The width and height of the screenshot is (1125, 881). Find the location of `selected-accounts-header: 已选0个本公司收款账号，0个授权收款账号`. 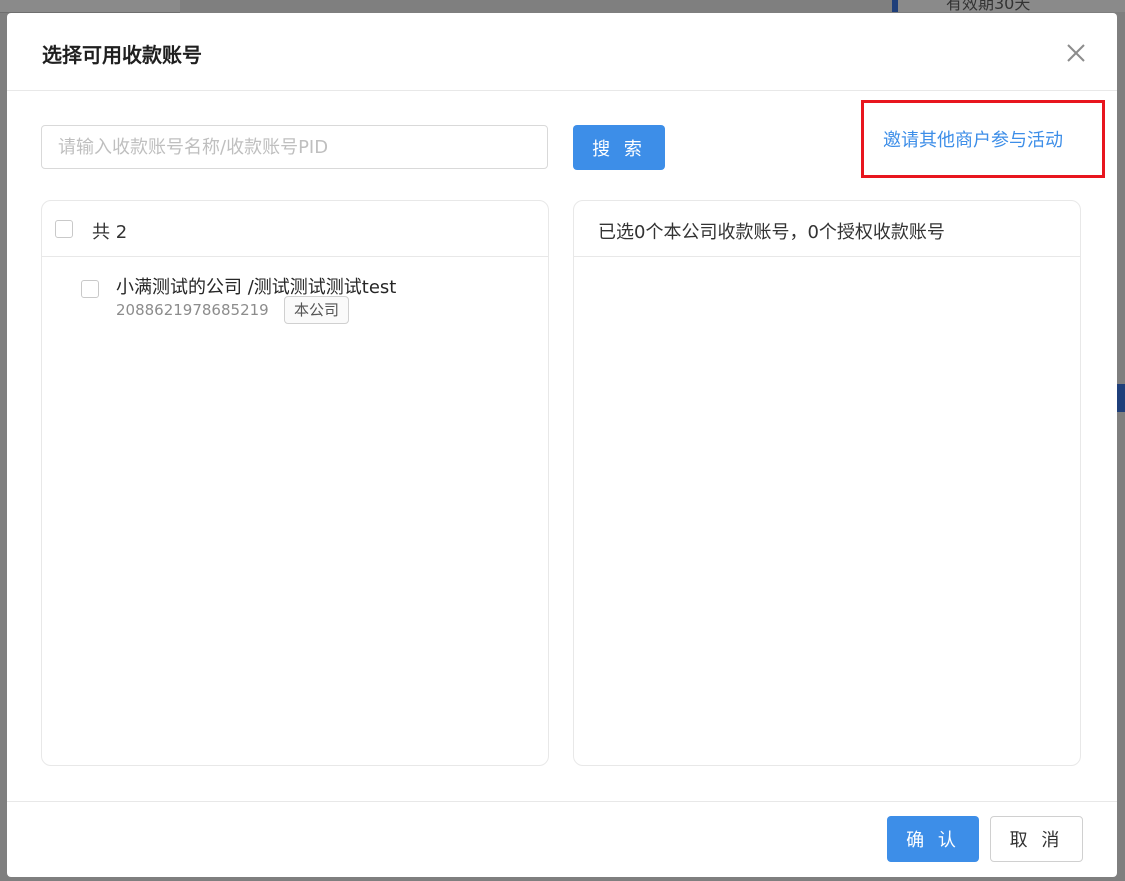

selected-accounts-header: 已选0个本公司收款账号，0个授权收款账号 is located at coordinates (827, 229).